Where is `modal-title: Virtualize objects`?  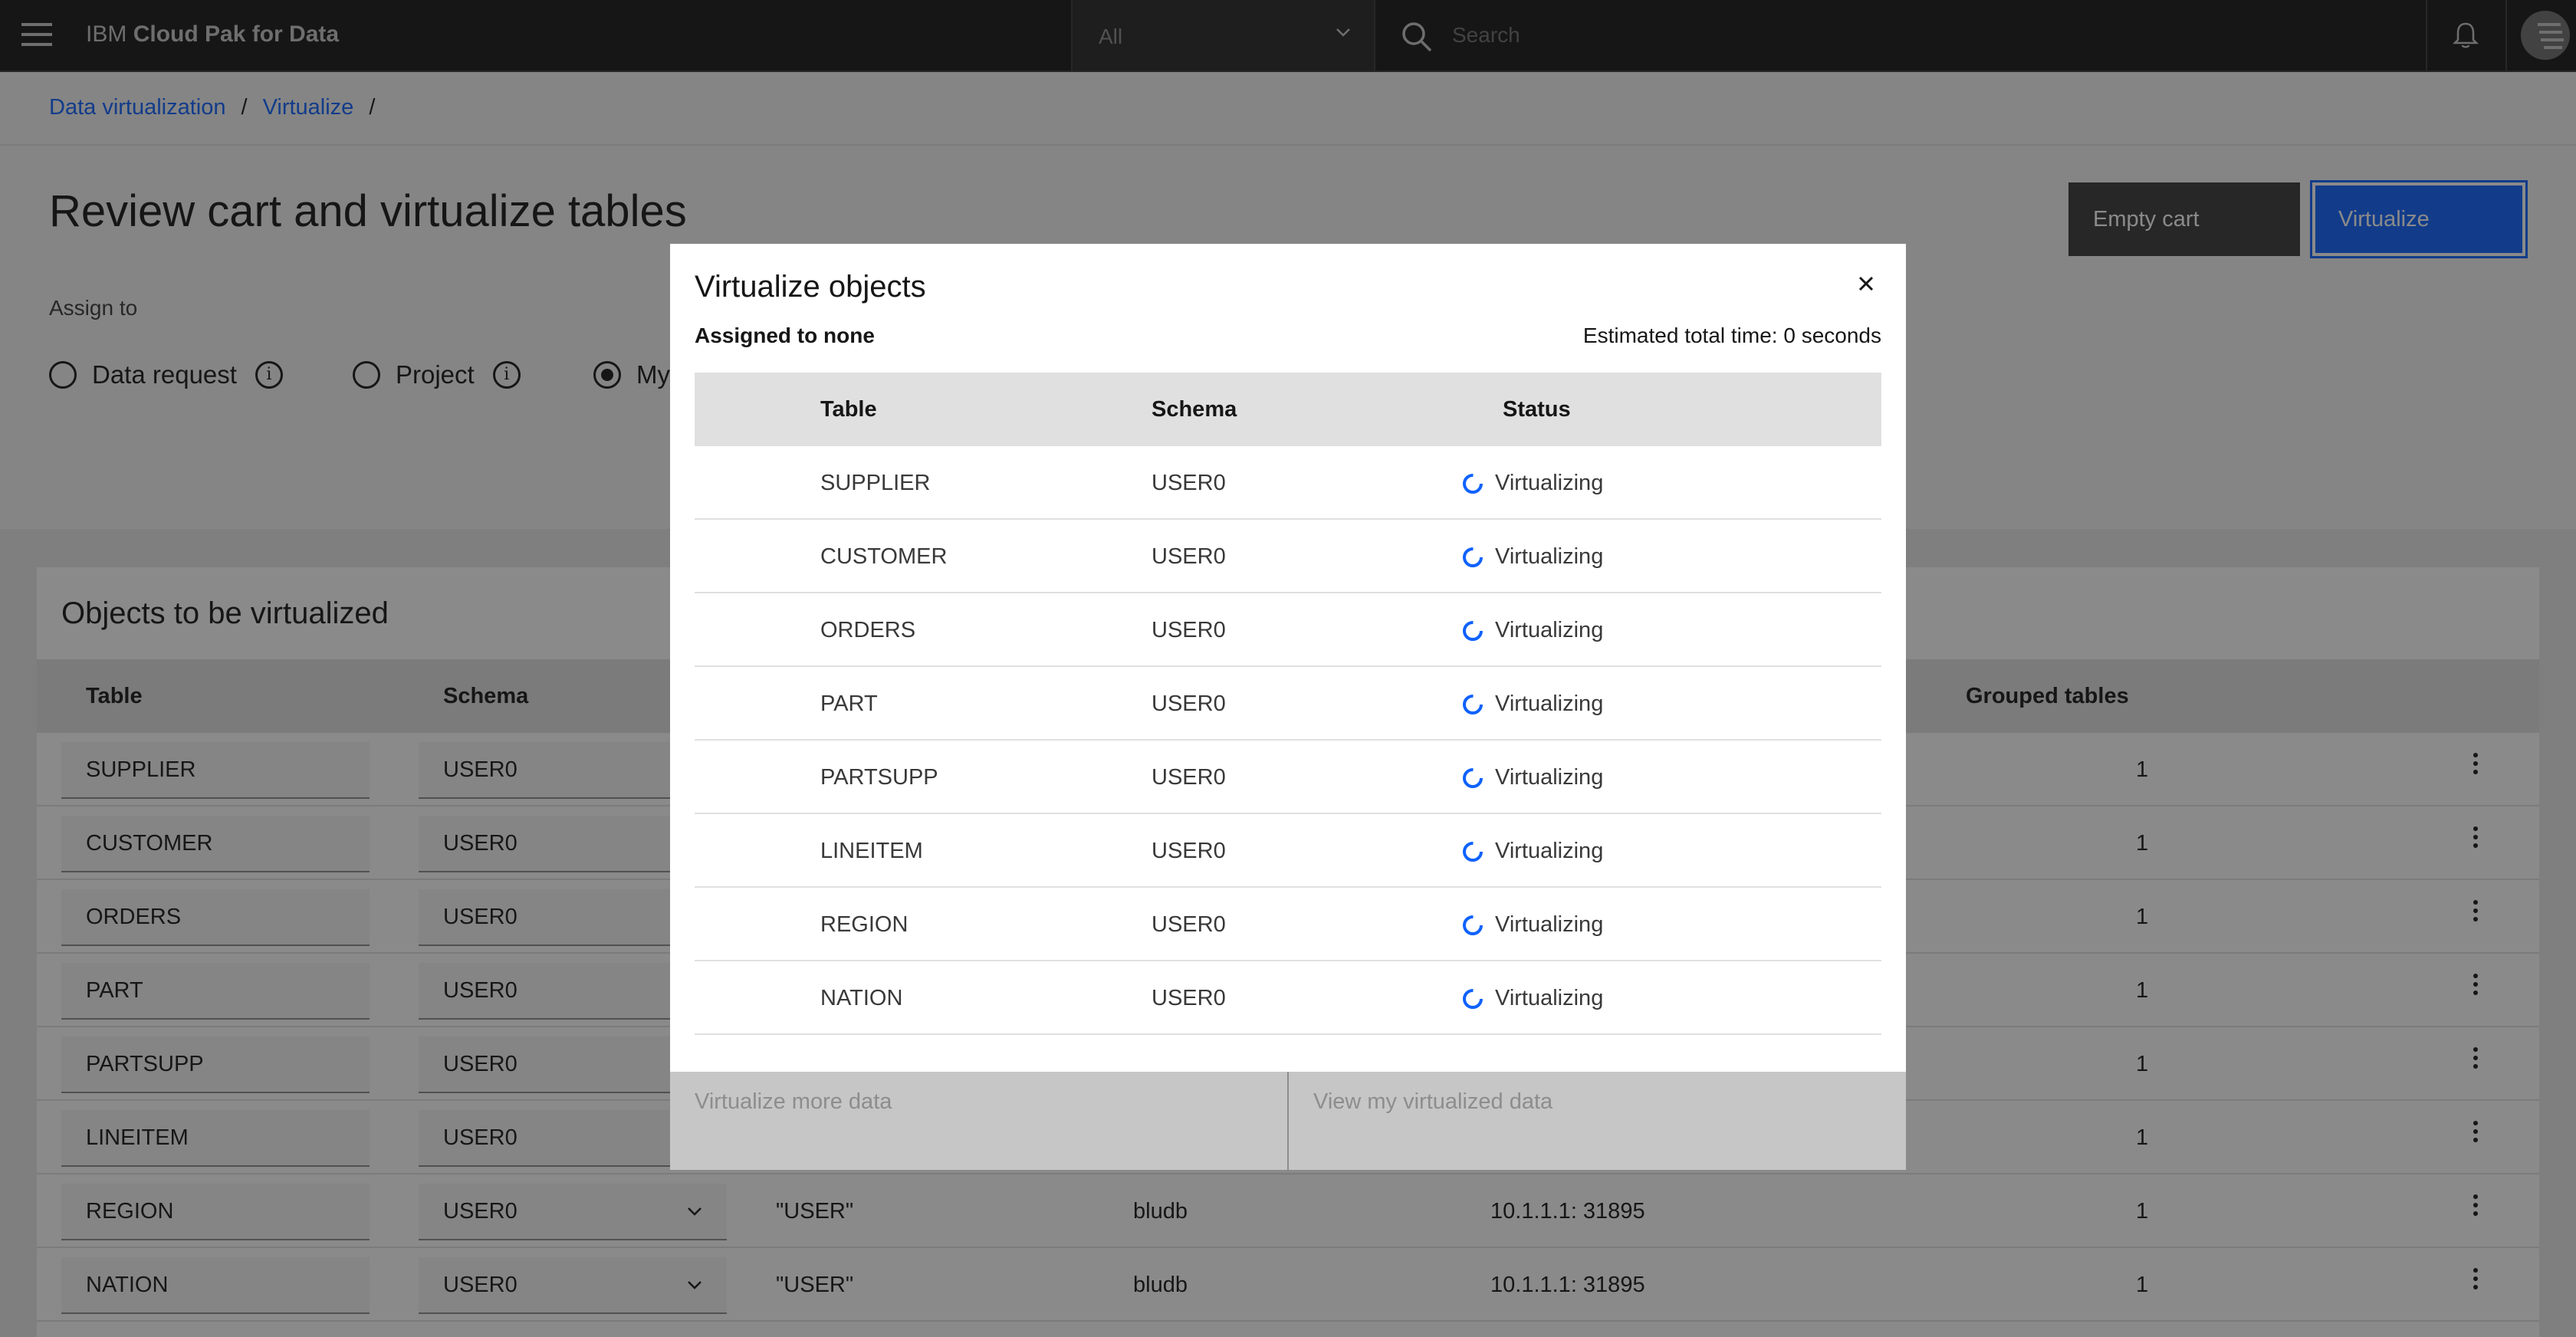 modal-title: Virtualize objects is located at coordinates (810, 287).